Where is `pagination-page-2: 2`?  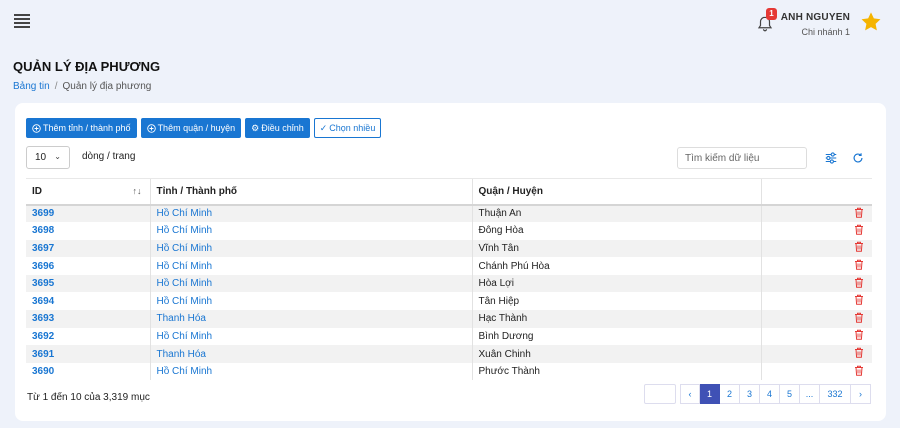
pagination-page-2: 2 is located at coordinates (730, 394).